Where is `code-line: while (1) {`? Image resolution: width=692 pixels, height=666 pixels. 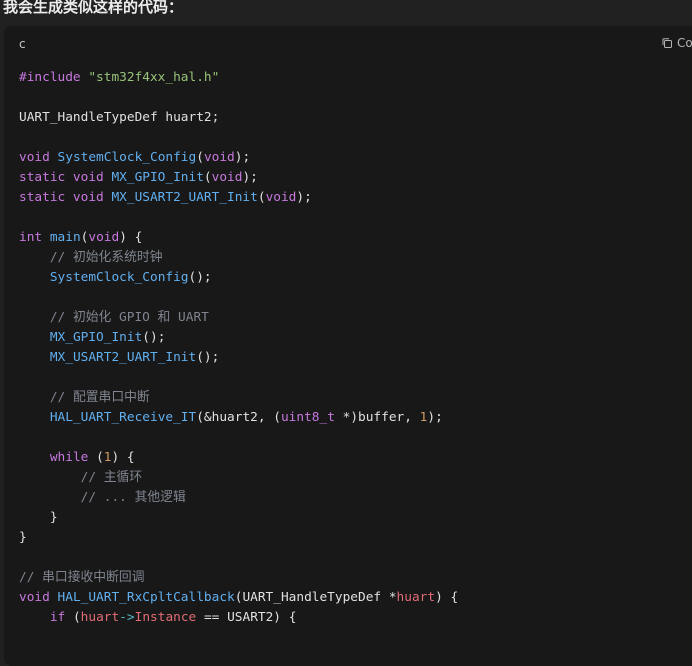 code-line: while (1) { is located at coordinates (238, 458).